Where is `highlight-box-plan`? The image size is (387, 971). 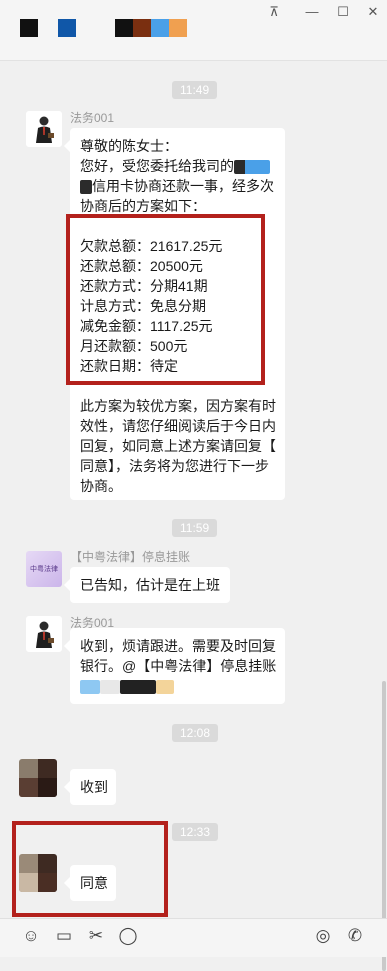 highlight-box-plan is located at coordinates (165, 299).